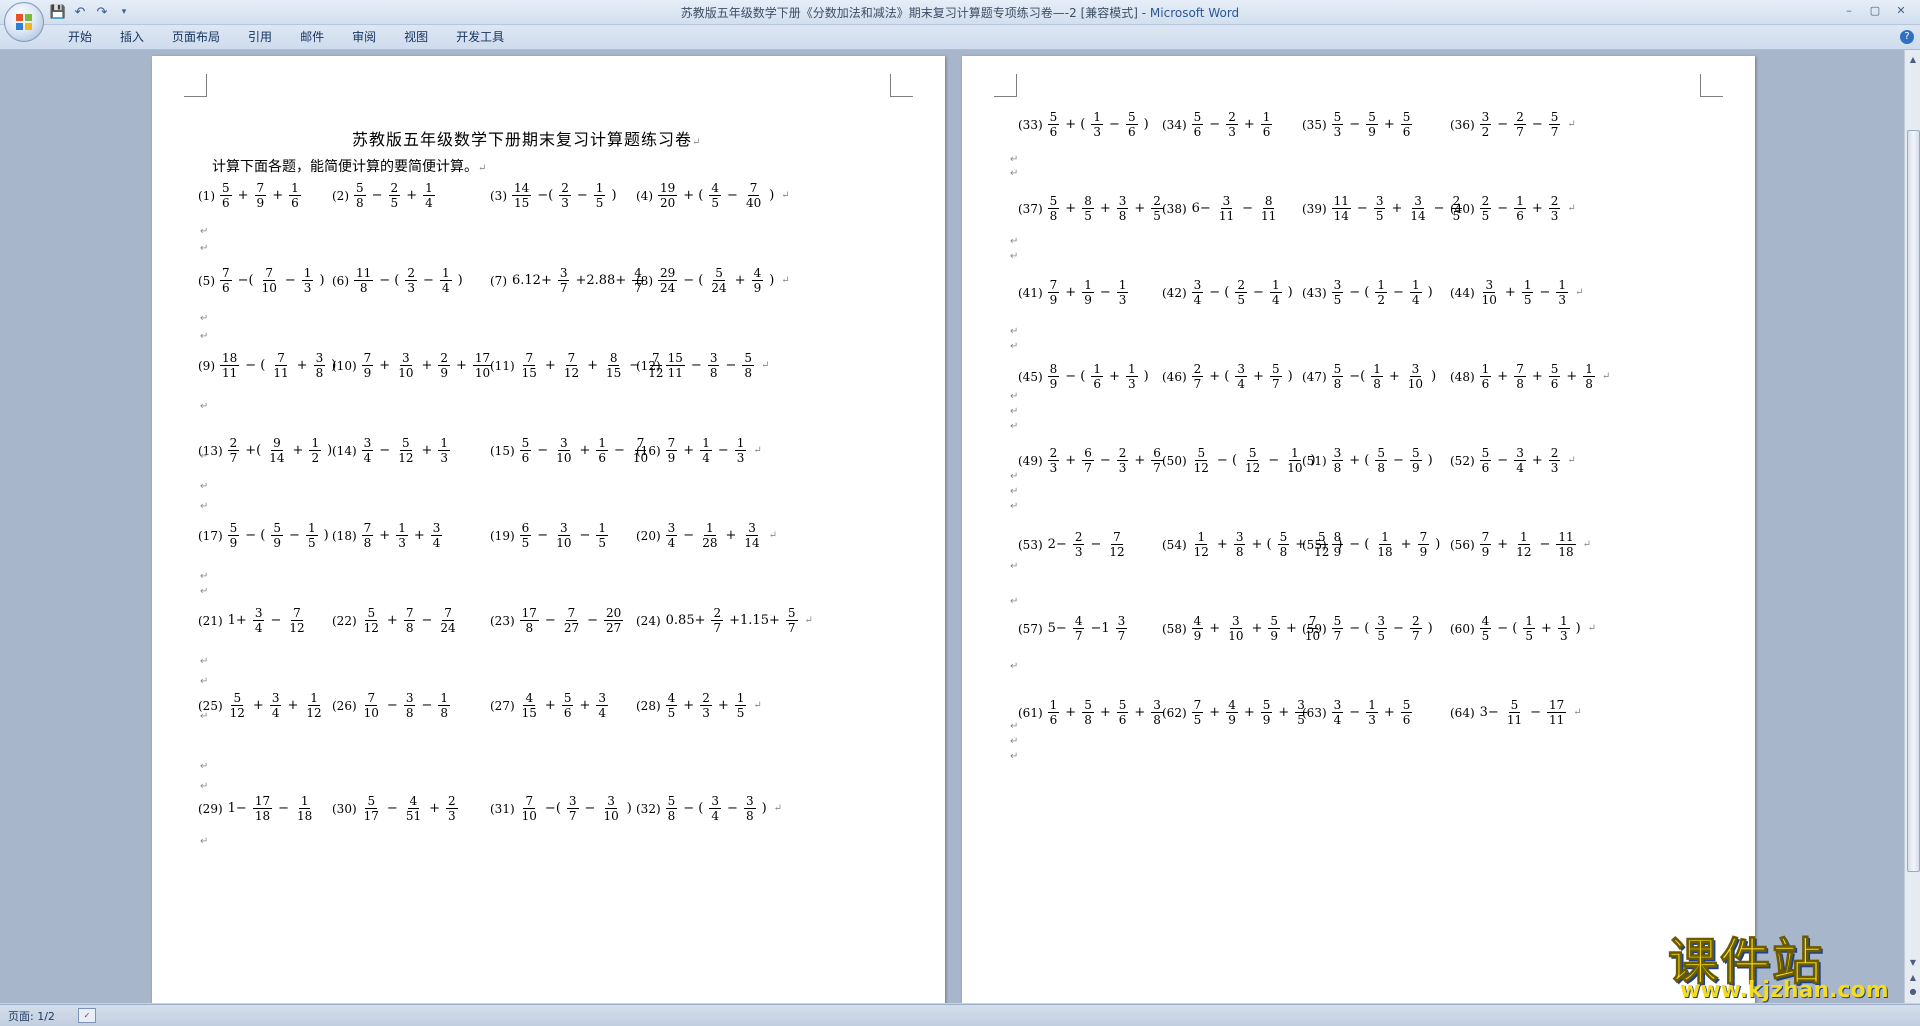 The width and height of the screenshot is (1920, 1026). Describe the element at coordinates (295, 203) in the screenshot. I see `denominator: 6` at that location.